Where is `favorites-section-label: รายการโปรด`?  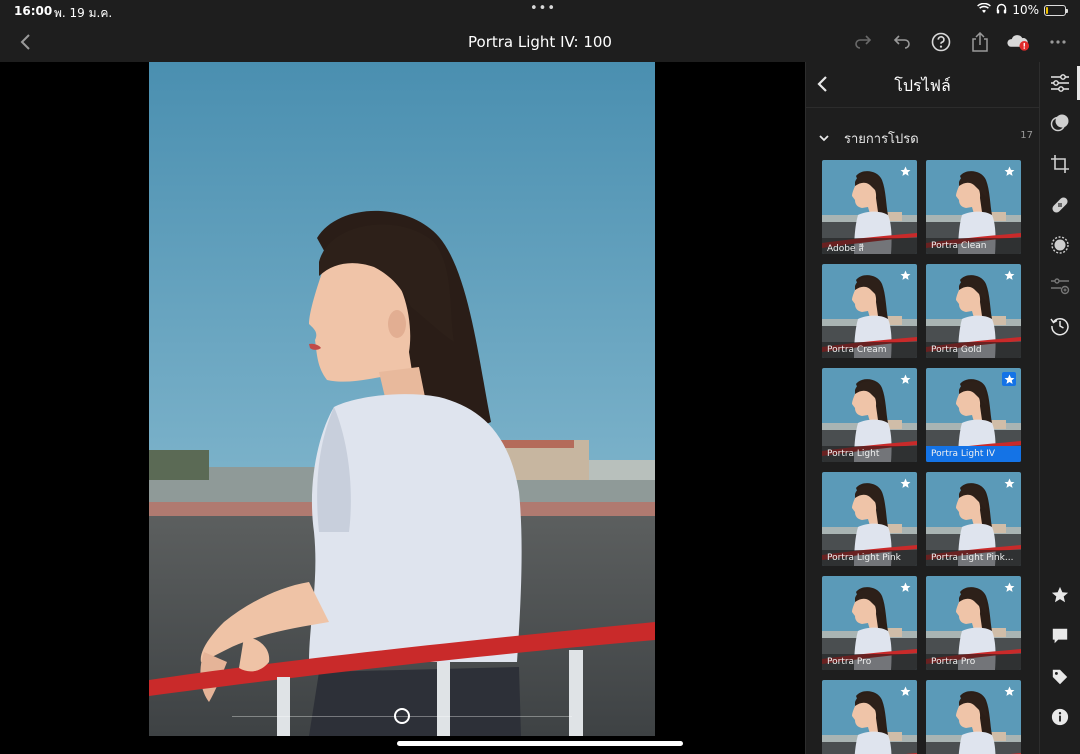 favorites-section-label: รายการโปรด is located at coordinates (881, 139).